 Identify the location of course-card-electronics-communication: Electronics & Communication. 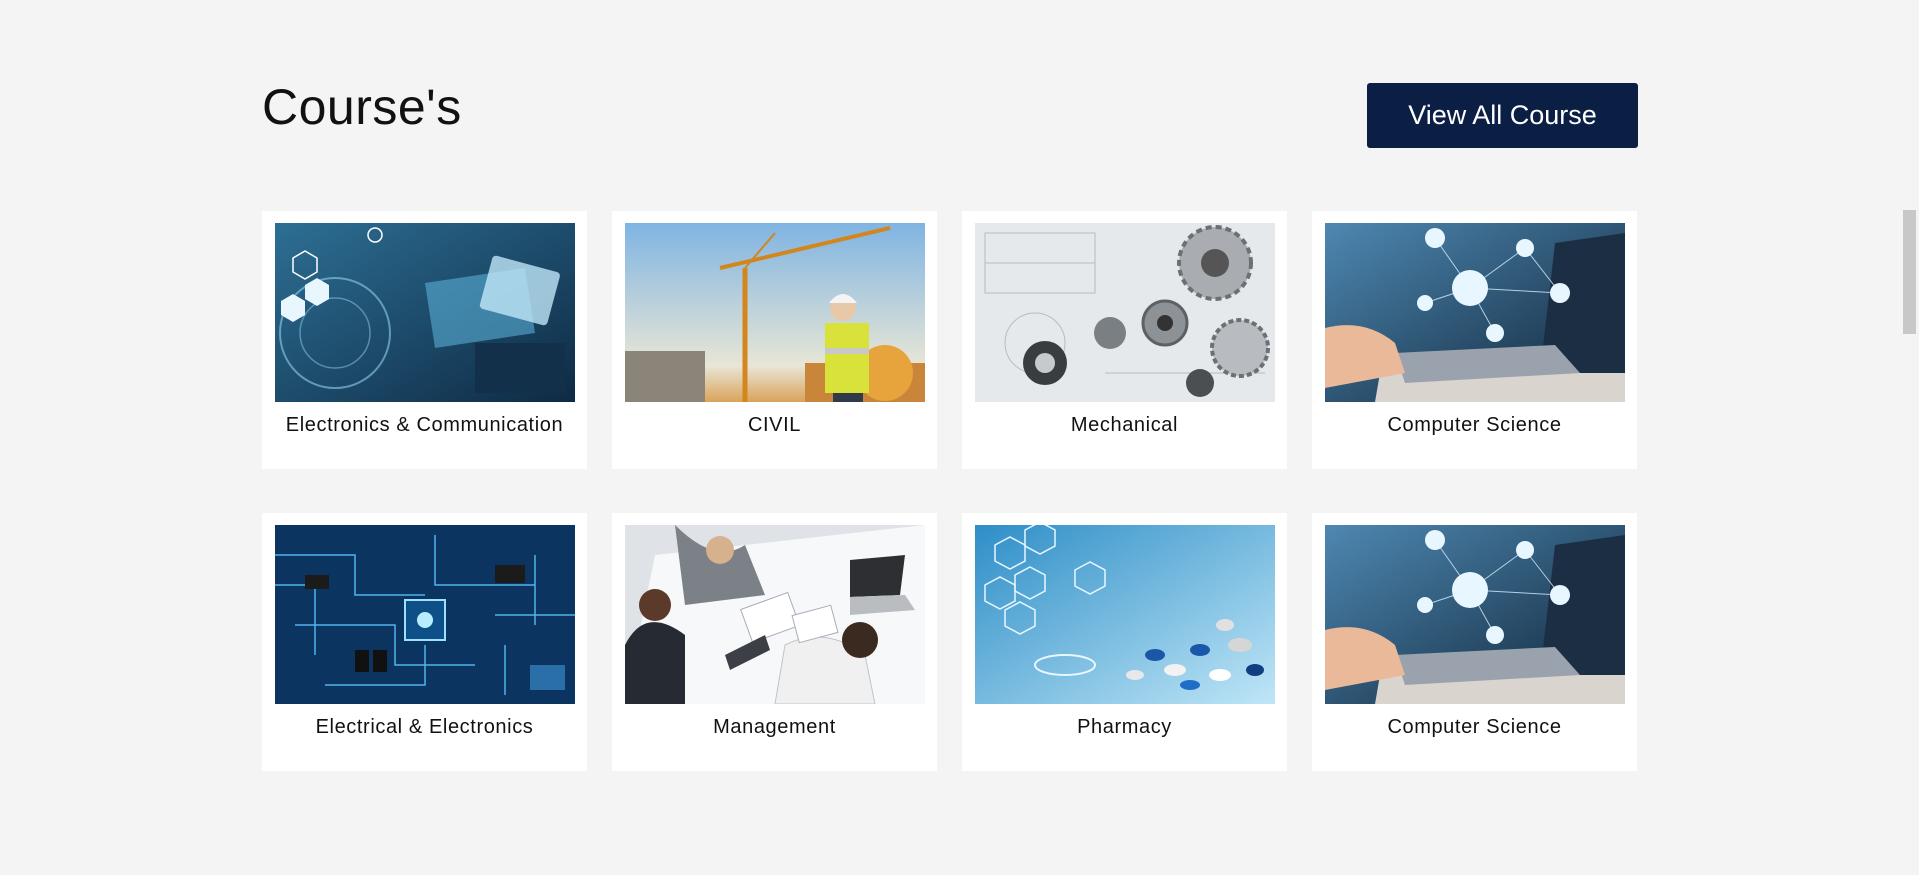
(424, 340).